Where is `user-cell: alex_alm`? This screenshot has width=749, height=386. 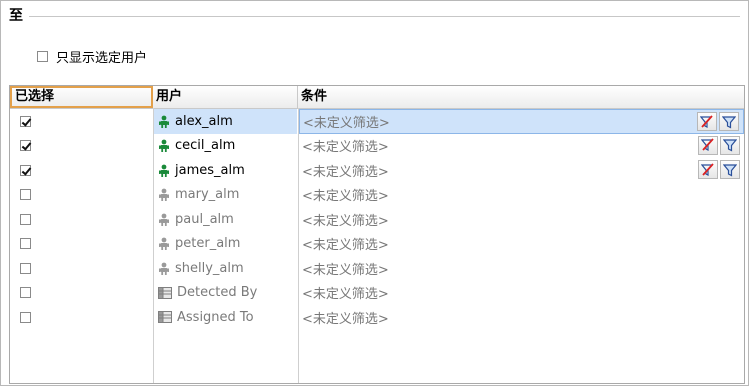 user-cell: alex_alm is located at coordinates (225, 121).